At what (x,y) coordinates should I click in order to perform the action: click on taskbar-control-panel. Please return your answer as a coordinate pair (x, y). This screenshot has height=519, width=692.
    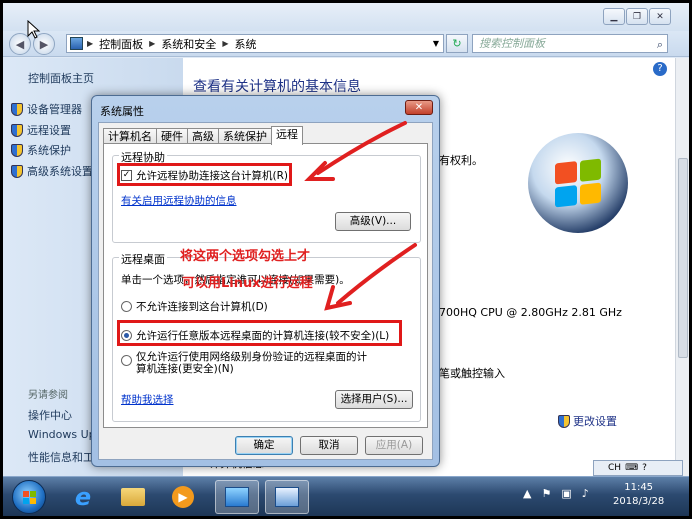
    Looking at the image, I should click on (237, 497).